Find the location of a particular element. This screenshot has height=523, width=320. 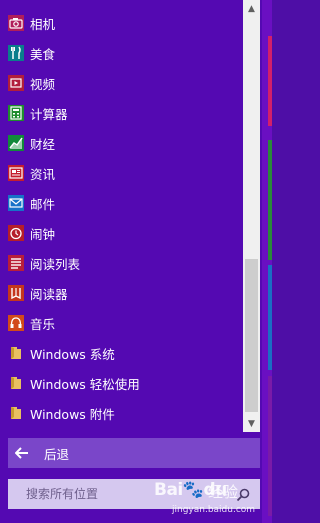

app-label: 阅读列表 is located at coordinates (55, 264).